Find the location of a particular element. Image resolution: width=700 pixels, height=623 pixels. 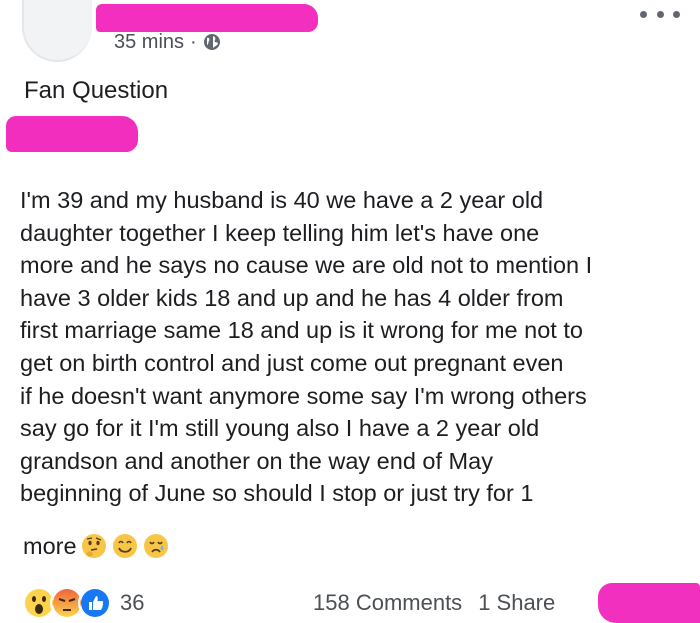

redacted-author-name is located at coordinates (207, 18).